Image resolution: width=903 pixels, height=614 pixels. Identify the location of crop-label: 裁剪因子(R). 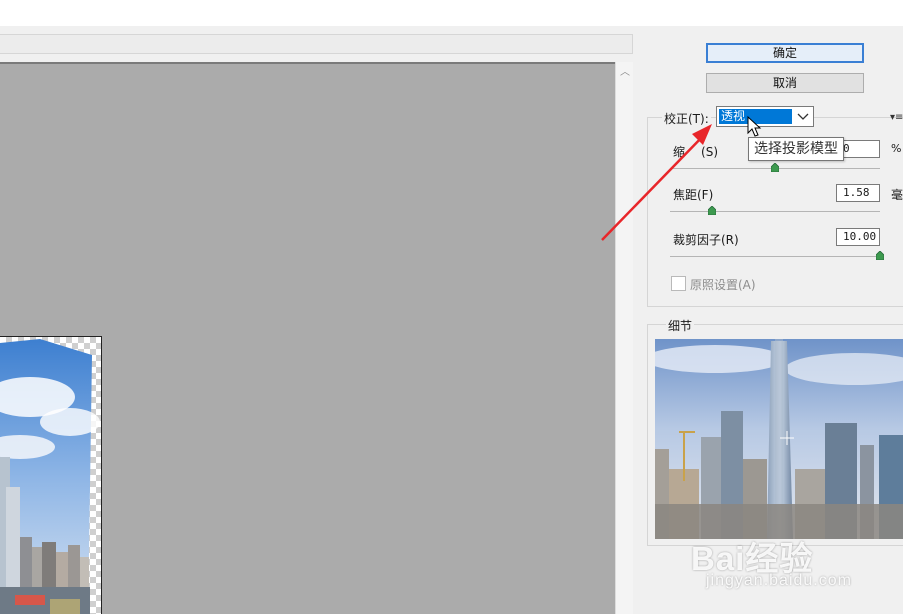
(706, 240).